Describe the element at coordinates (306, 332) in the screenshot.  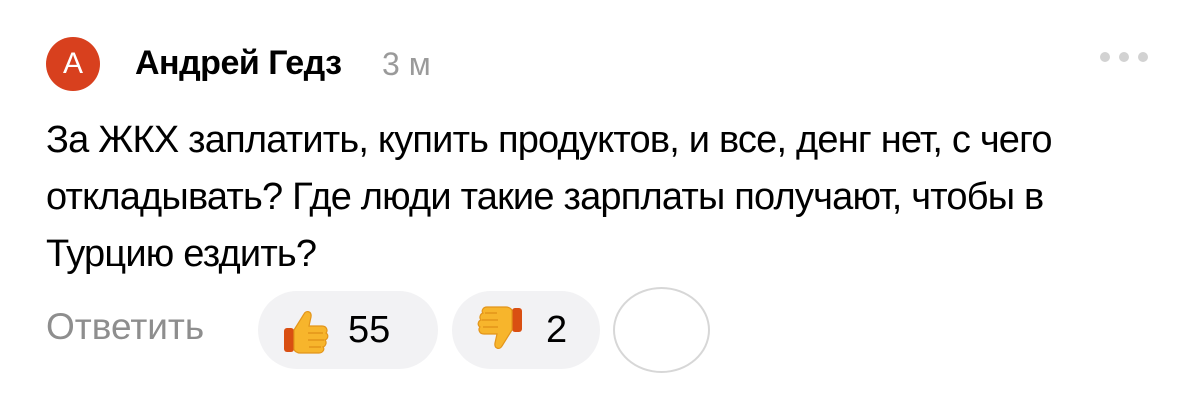
I see `thumbs-up-icon` at that location.